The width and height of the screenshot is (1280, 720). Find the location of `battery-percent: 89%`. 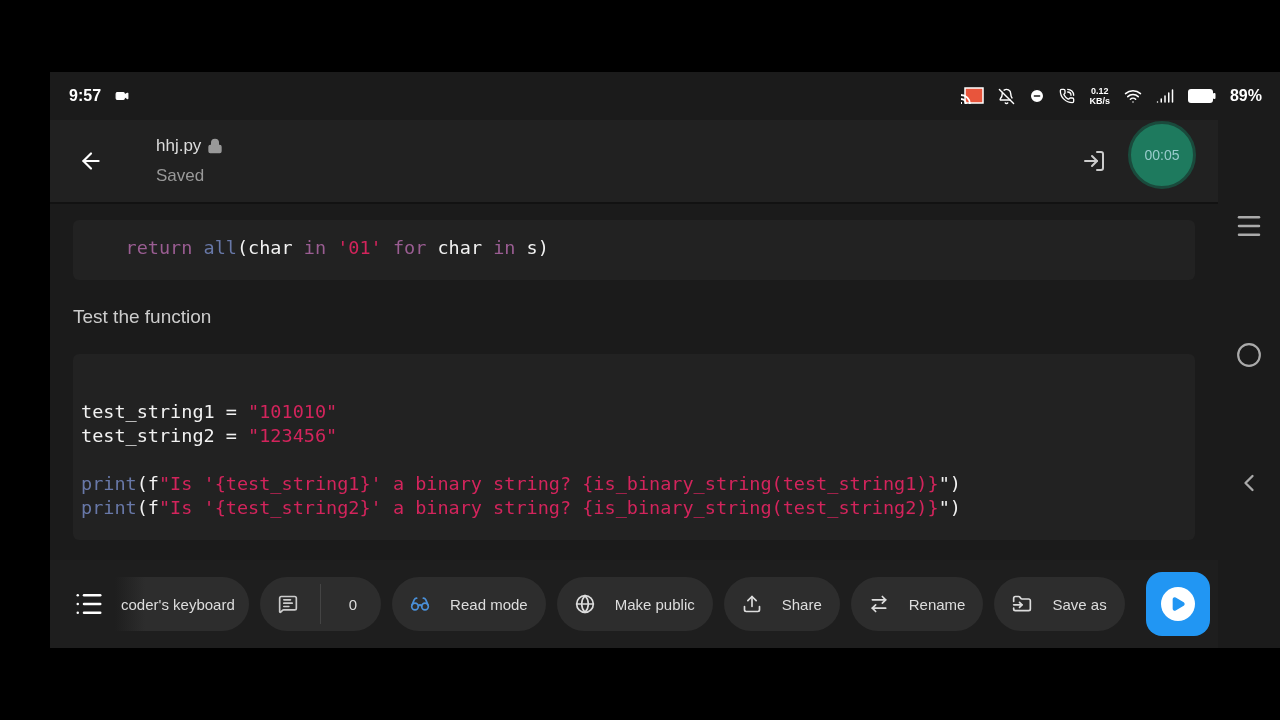

battery-percent: 89% is located at coordinates (1245, 96).